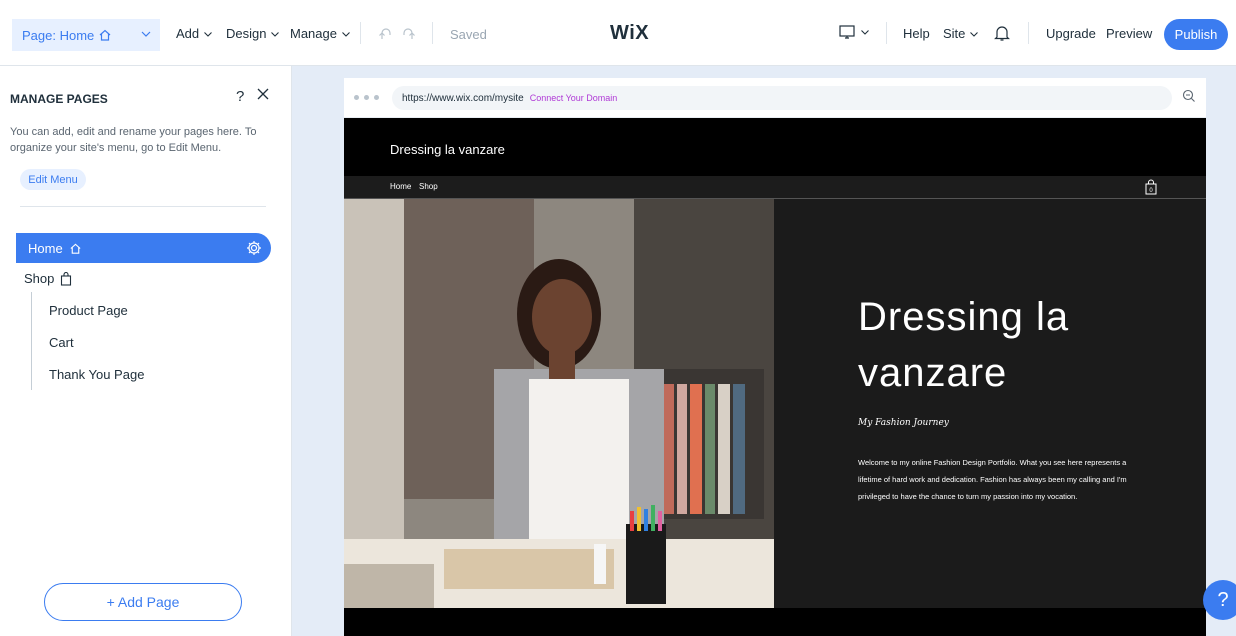 Image resolution: width=1236 pixels, height=636 pixels. Describe the element at coordinates (954, 33) in the screenshot. I see `site-menu-label: Site` at that location.